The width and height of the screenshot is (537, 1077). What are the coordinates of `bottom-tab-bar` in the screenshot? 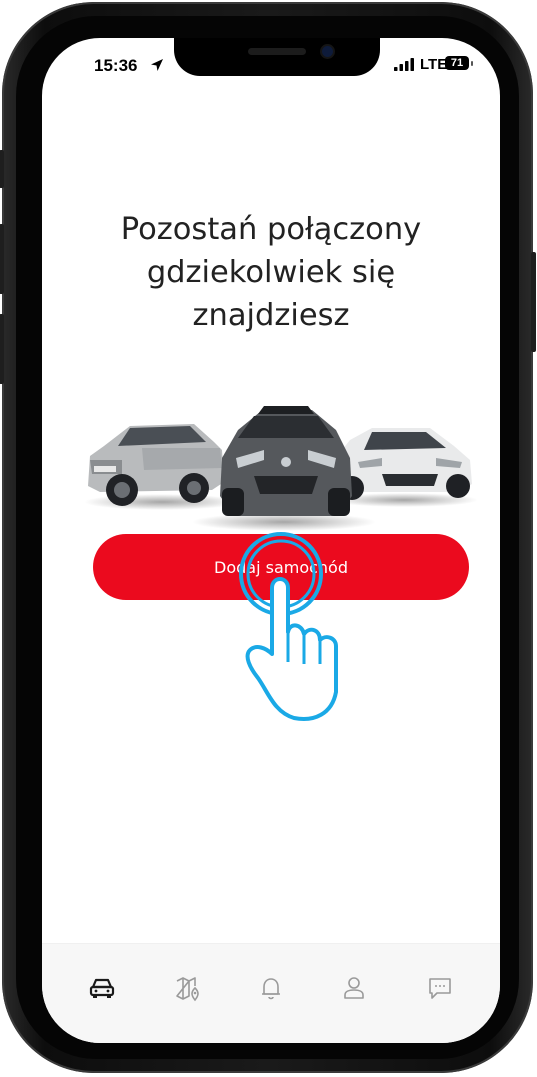 It's located at (271, 993).